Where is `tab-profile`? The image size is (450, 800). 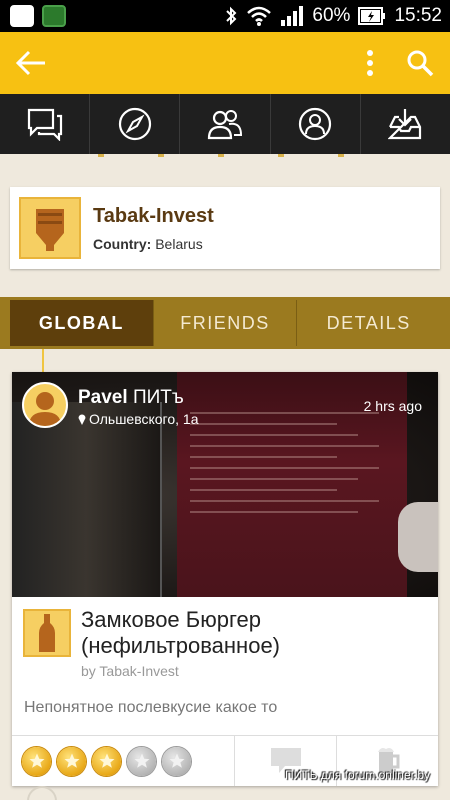
tab-profile is located at coordinates (316, 124).